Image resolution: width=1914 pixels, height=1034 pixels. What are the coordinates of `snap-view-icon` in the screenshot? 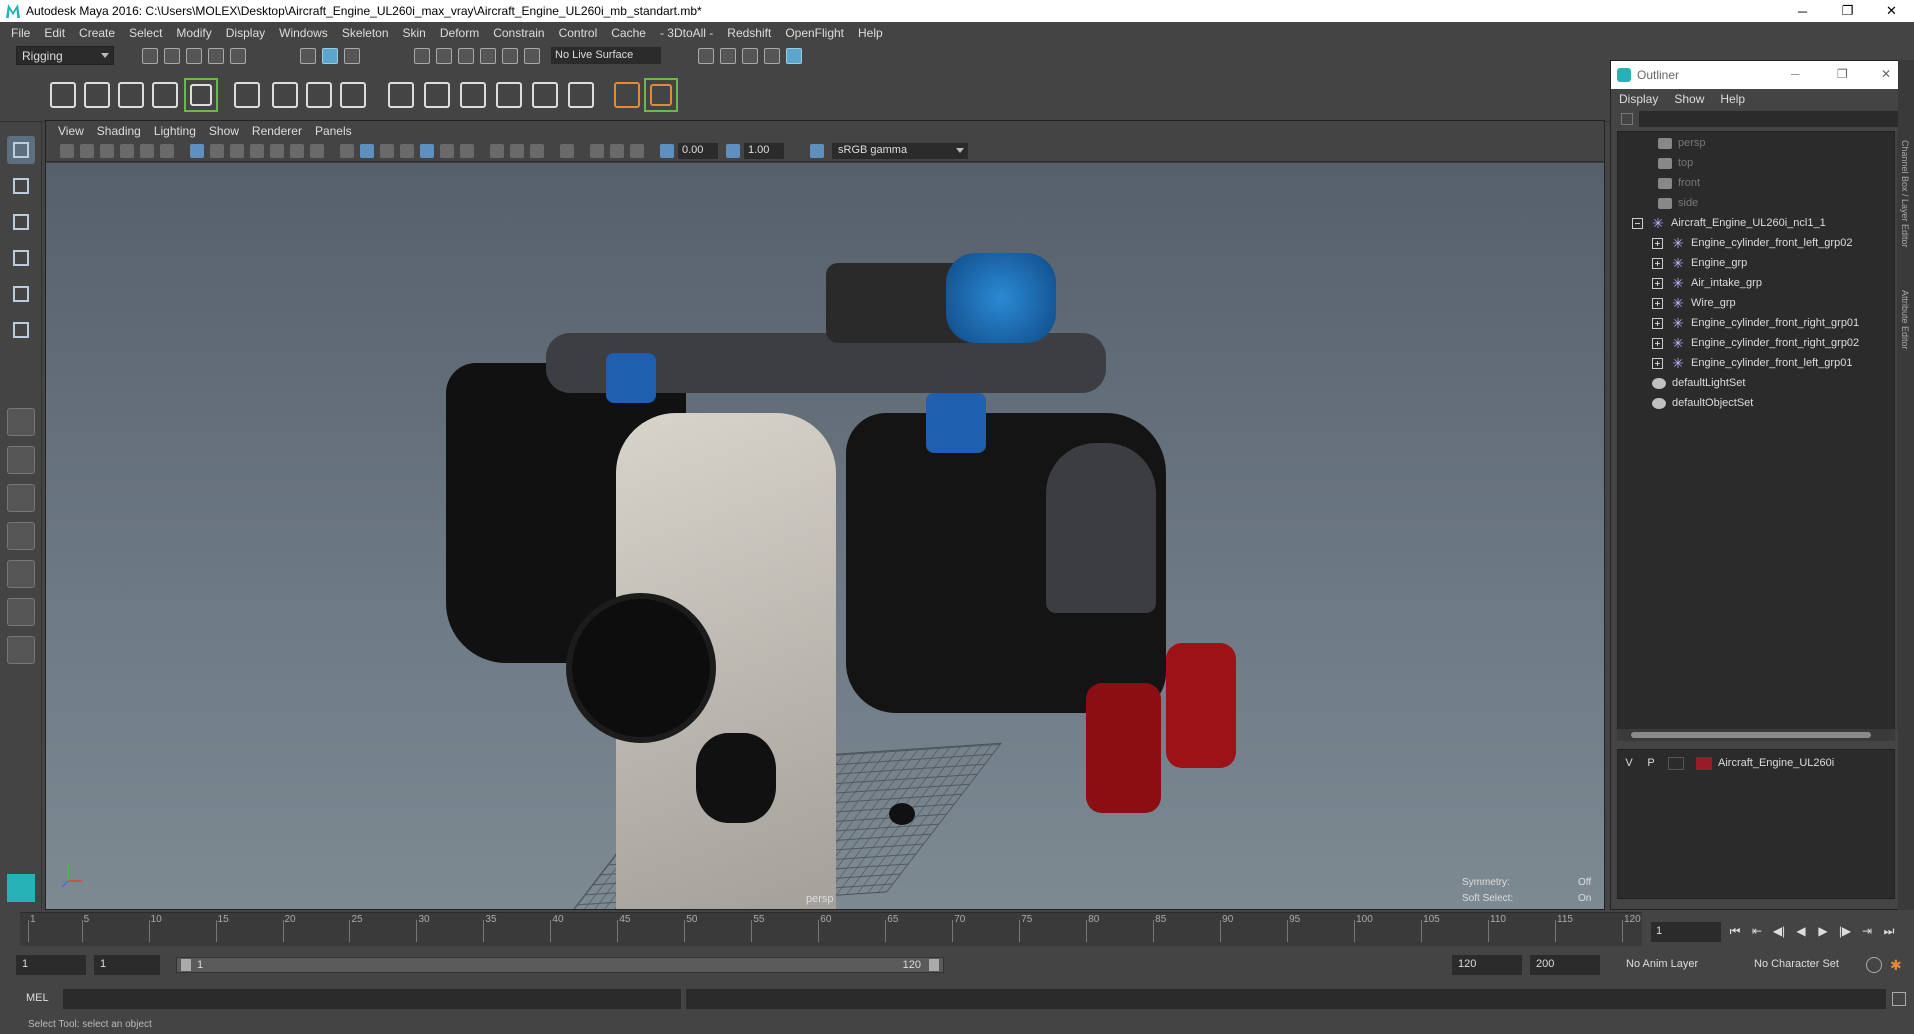 It's located at (488, 56).